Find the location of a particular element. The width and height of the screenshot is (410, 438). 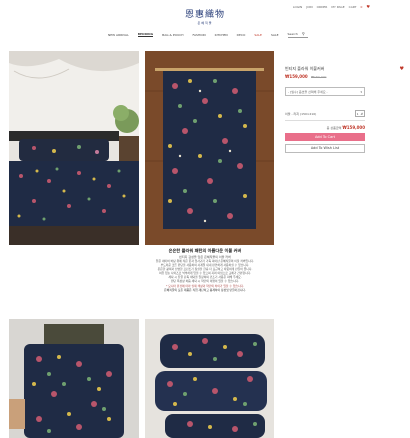

cart-link: CART is located at coordinates (353, 7).